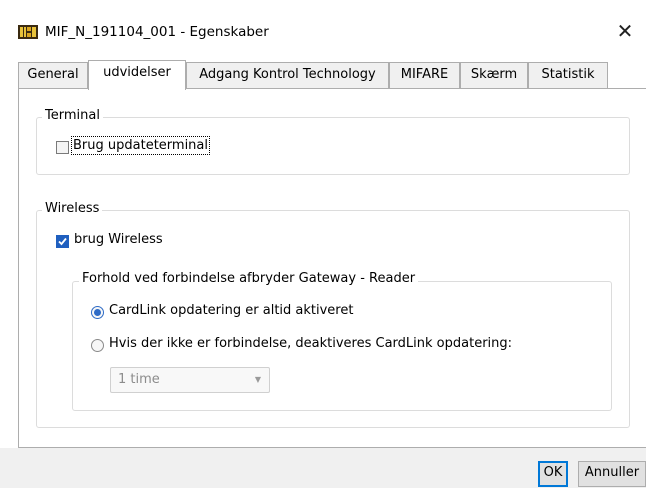 The width and height of the screenshot is (646, 488). Describe the element at coordinates (323, 468) in the screenshot. I see `dialog-footer: OK Annuller` at that location.